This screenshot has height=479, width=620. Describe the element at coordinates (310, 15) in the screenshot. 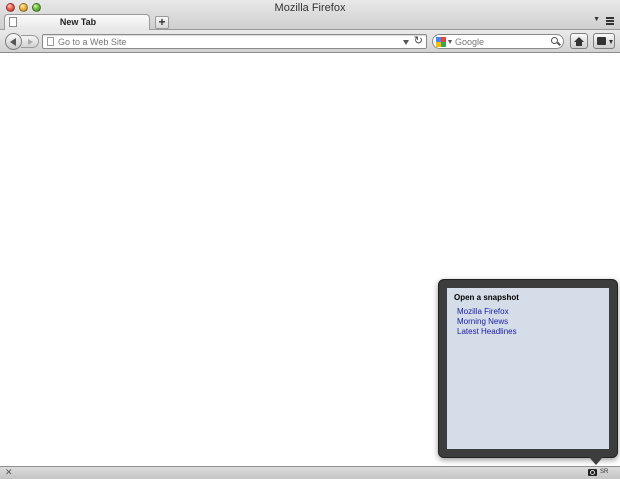

I see `title-bar: Mozilla Firefox New Tab + ▼` at that location.